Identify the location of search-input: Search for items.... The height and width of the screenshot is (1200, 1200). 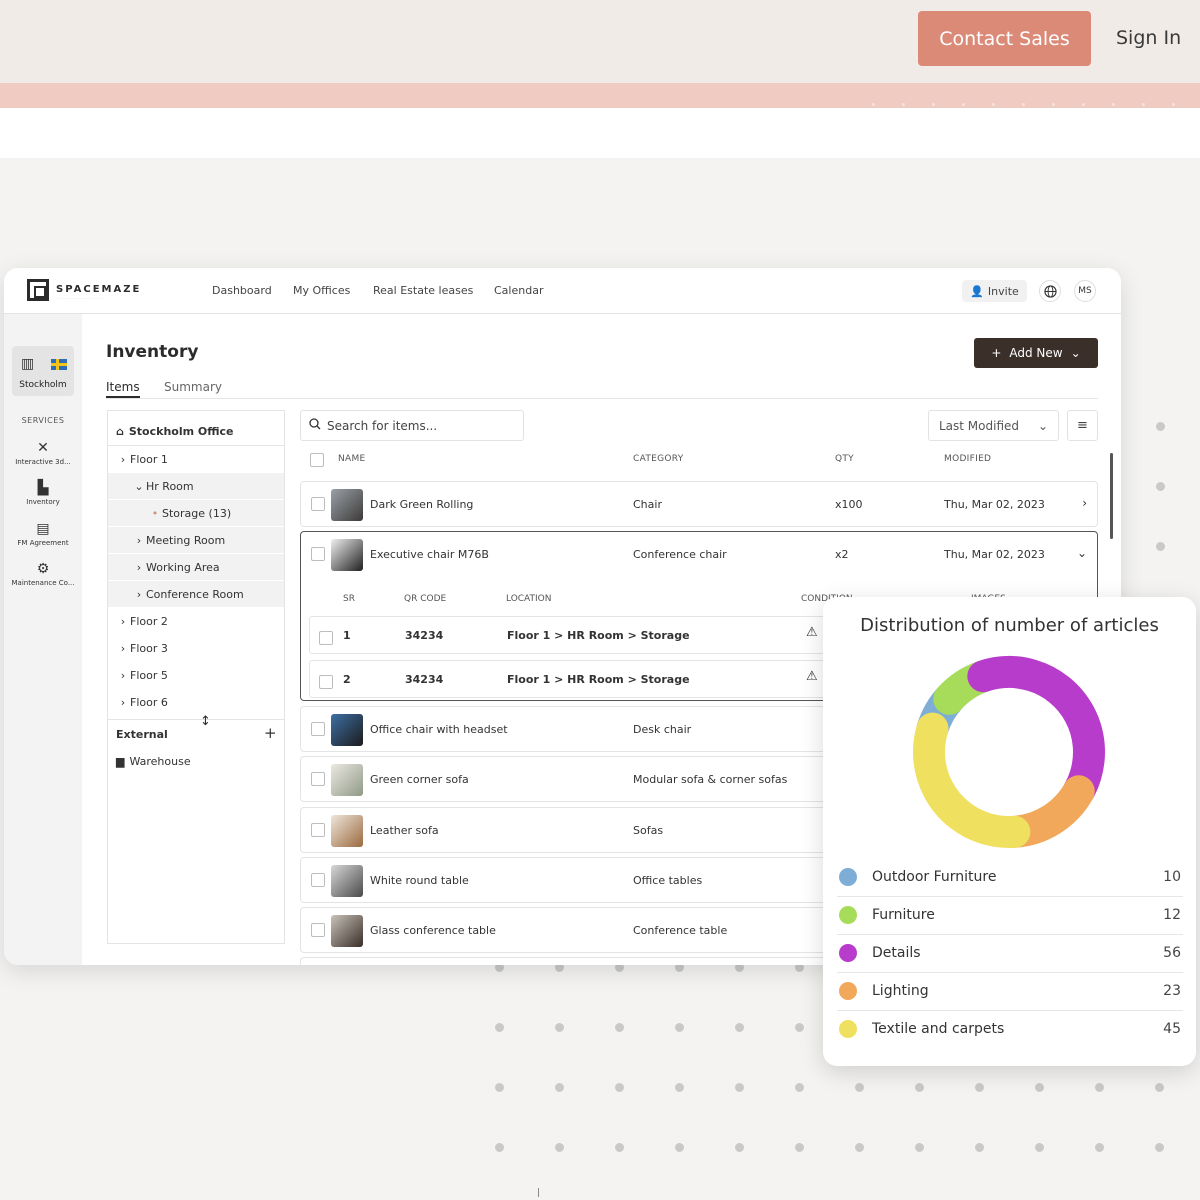
(412, 425).